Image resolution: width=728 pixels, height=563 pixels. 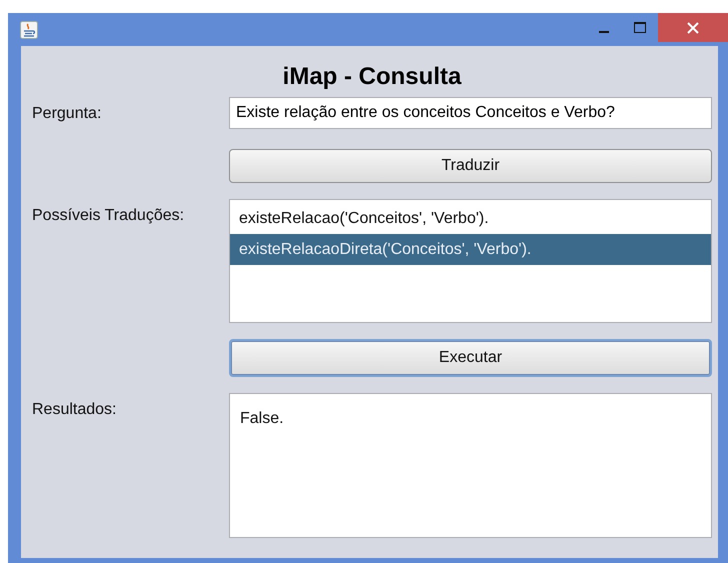 What do you see at coordinates (29, 29) in the screenshot?
I see `java-cup-icon` at bounding box center [29, 29].